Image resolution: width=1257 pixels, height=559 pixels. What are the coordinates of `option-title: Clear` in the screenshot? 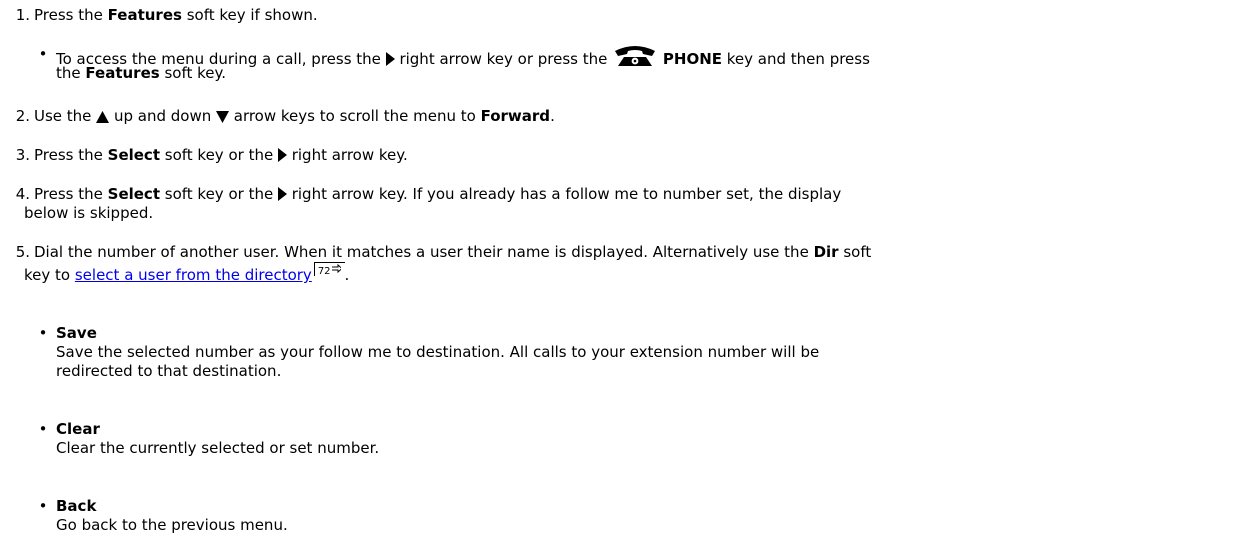 It's located at (78, 429).